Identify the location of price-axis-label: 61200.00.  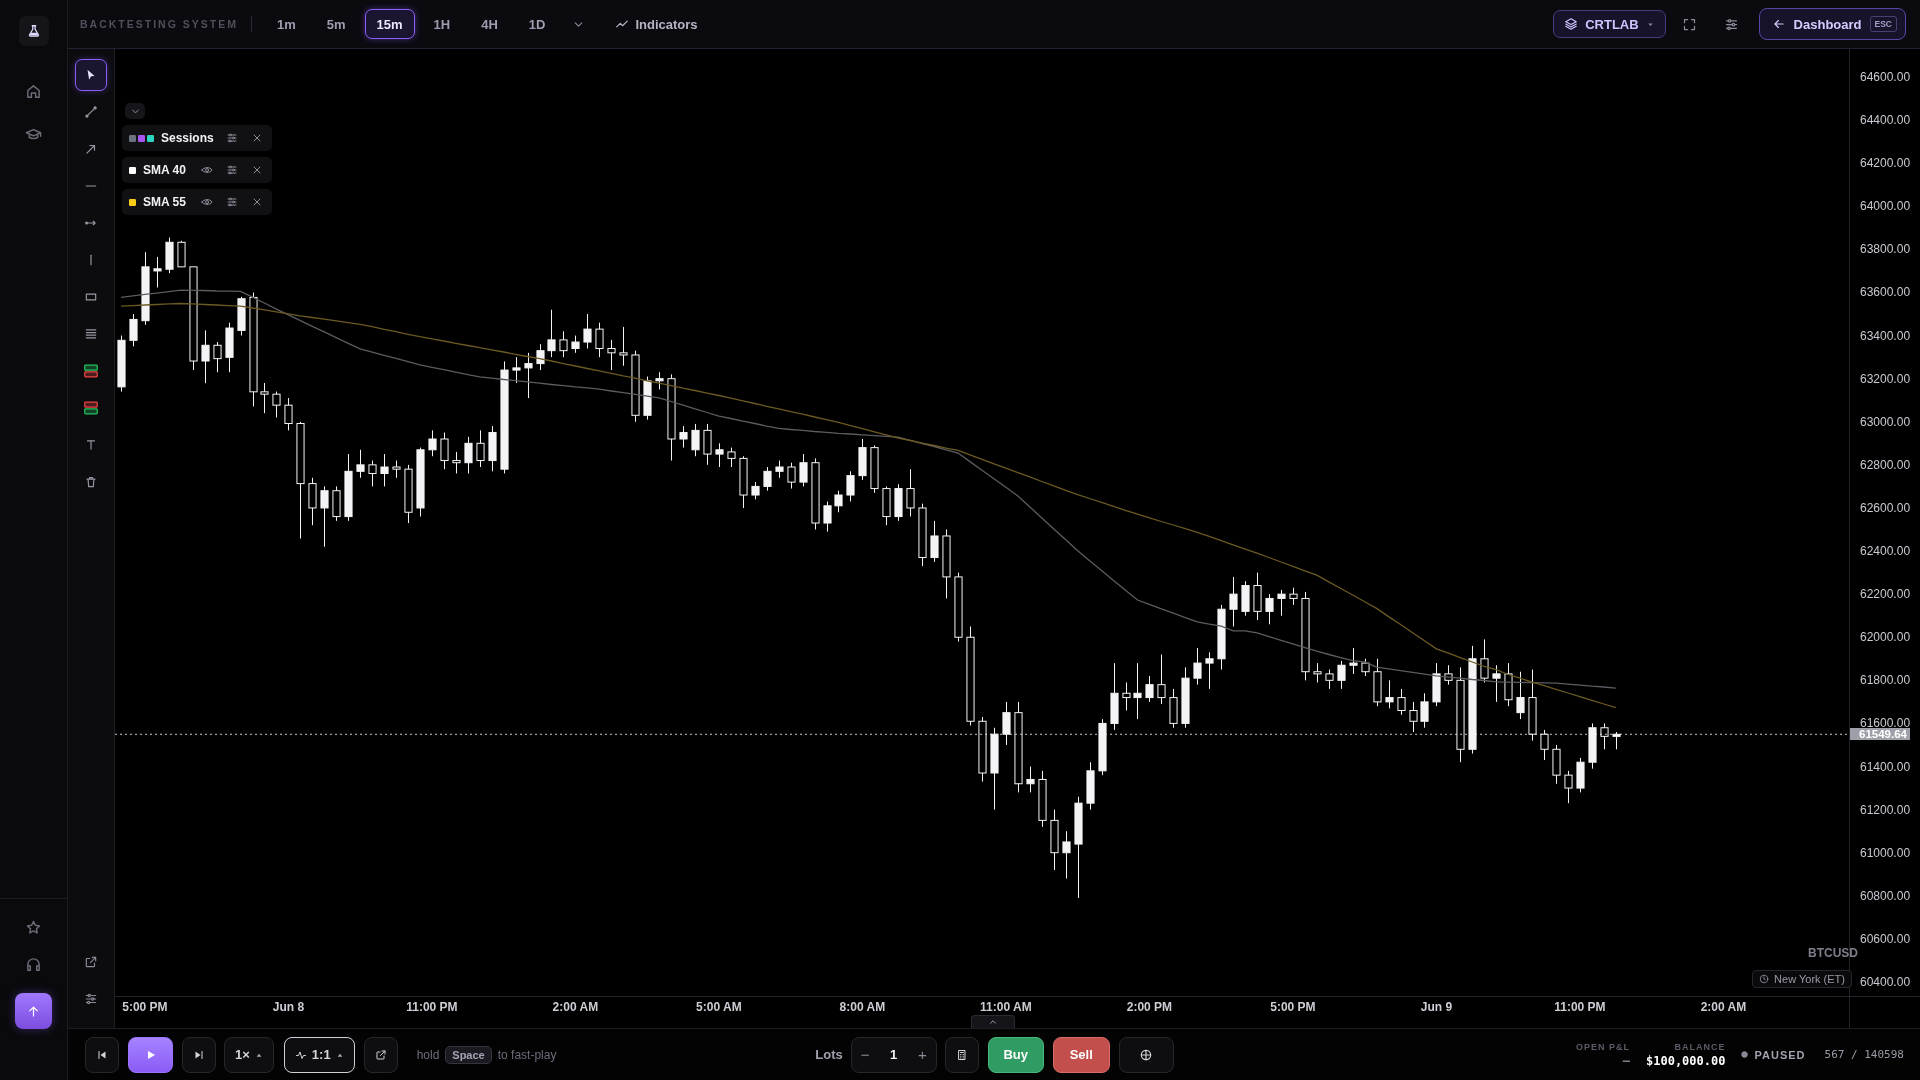
(1885, 809).